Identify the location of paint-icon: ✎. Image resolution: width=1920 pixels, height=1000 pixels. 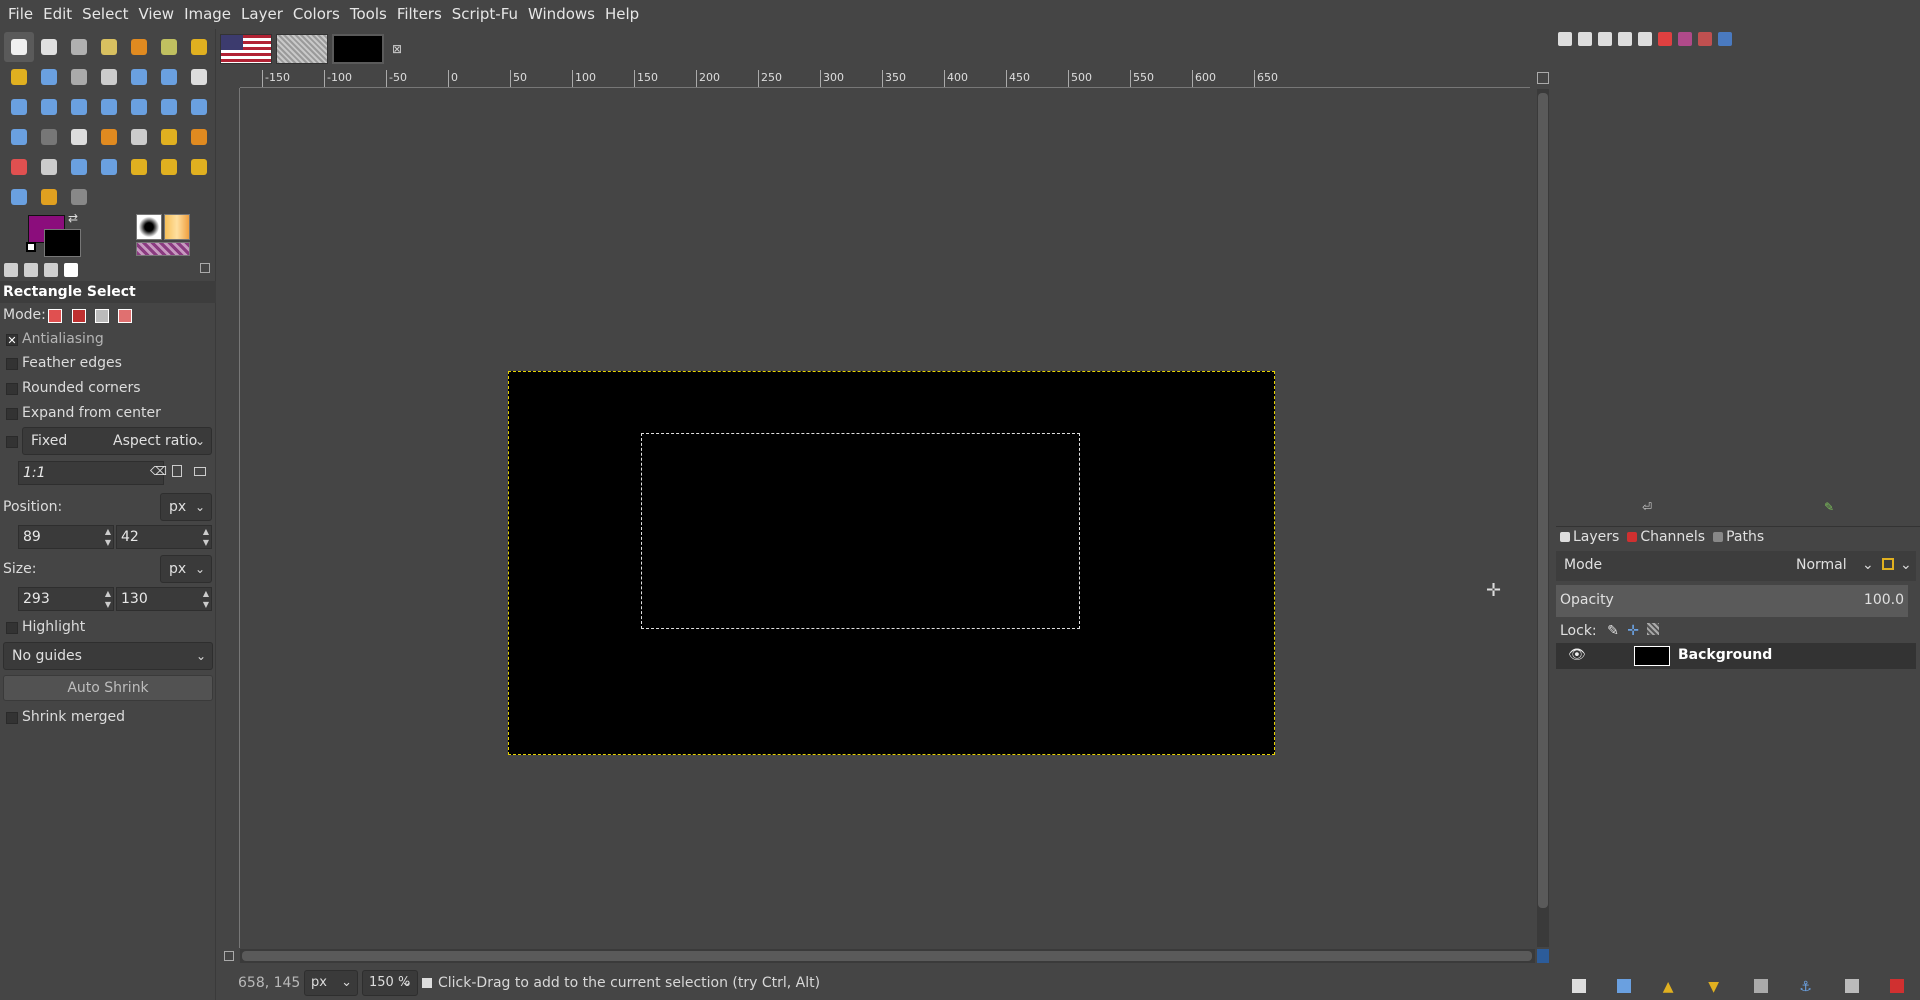
(1829, 507).